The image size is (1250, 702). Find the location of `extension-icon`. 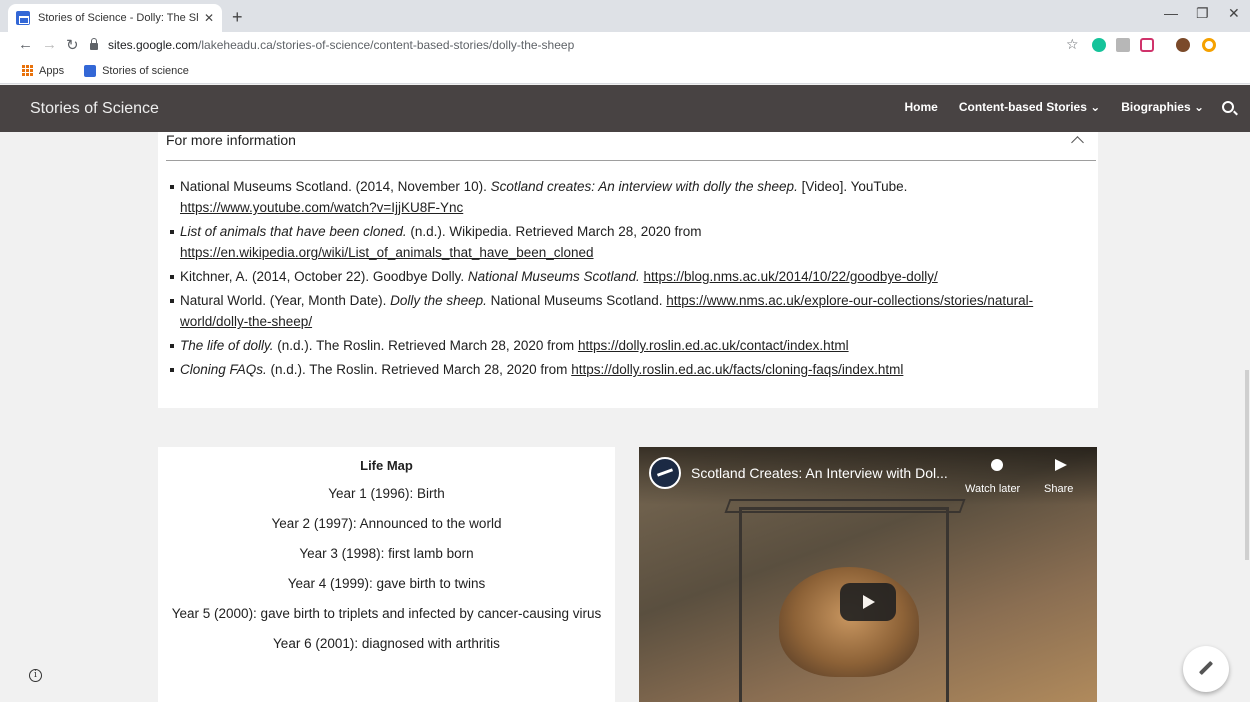

extension-icon is located at coordinates (1123, 45).